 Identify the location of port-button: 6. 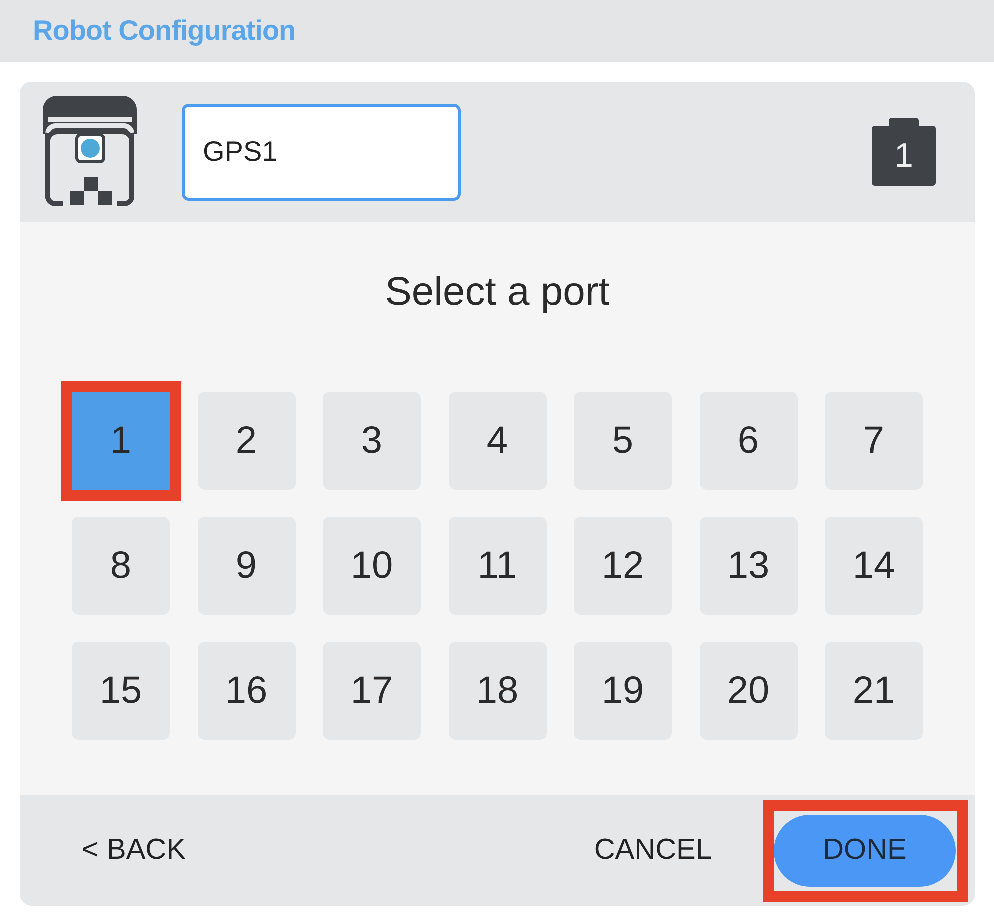
(749, 441).